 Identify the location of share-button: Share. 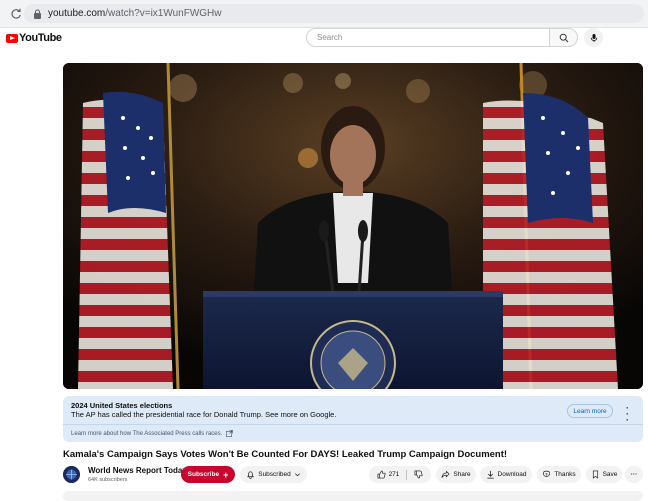
(456, 474).